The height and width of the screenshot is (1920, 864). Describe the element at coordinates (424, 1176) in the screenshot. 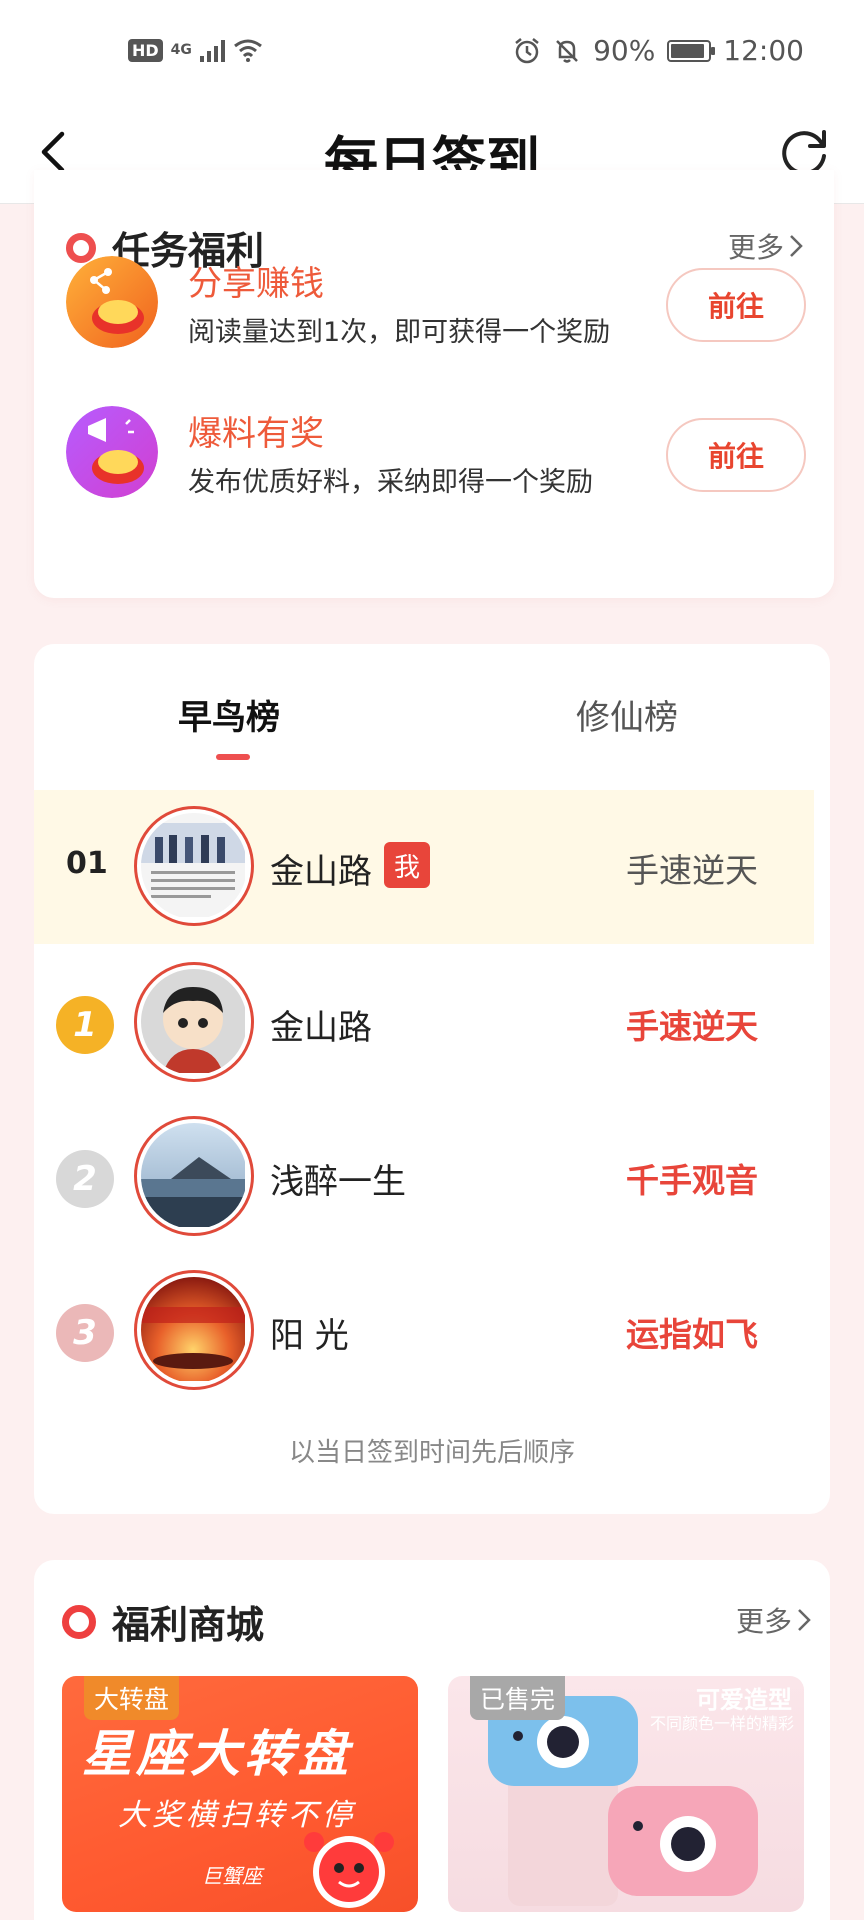

I see `rank-row-2: 2 浅醉一生 千手观音` at that location.